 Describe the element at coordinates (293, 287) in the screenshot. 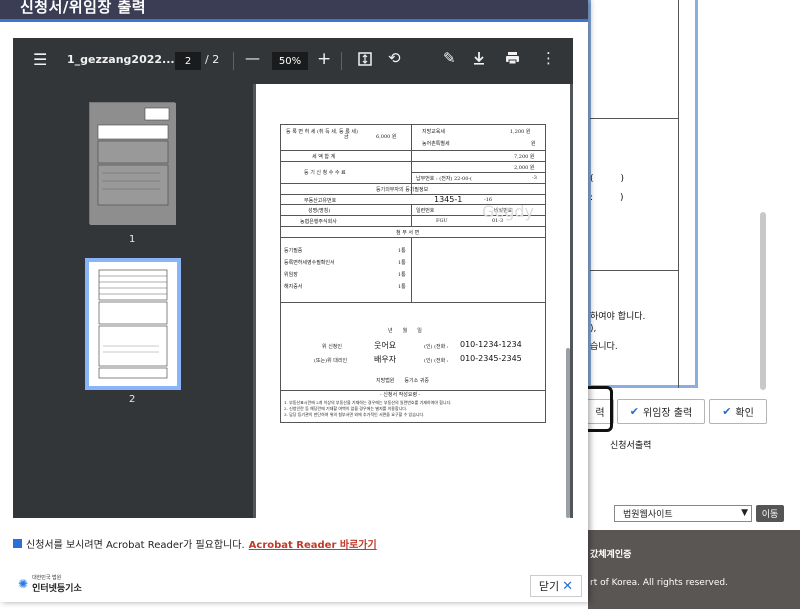

I see `doc-attachment-name: 해지증서` at that location.